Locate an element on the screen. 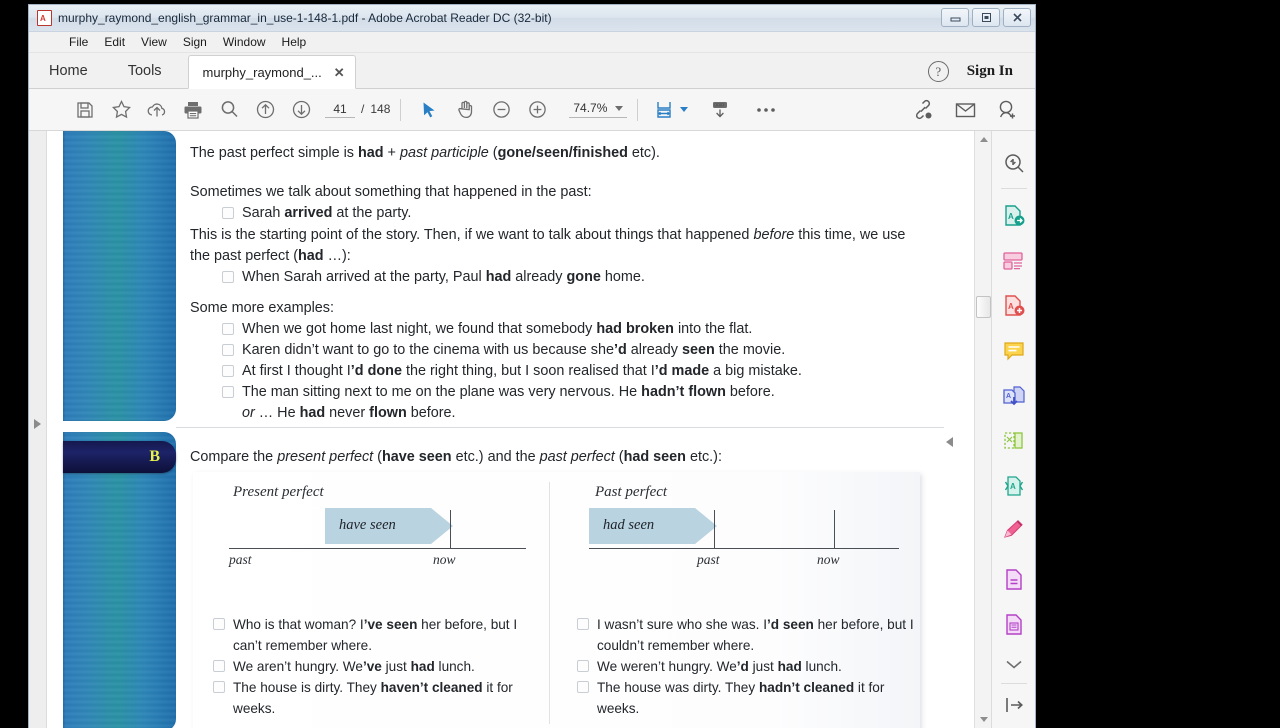 This screenshot has height=728, width=1280. scroll-mode-icon is located at coordinates (720, 110).